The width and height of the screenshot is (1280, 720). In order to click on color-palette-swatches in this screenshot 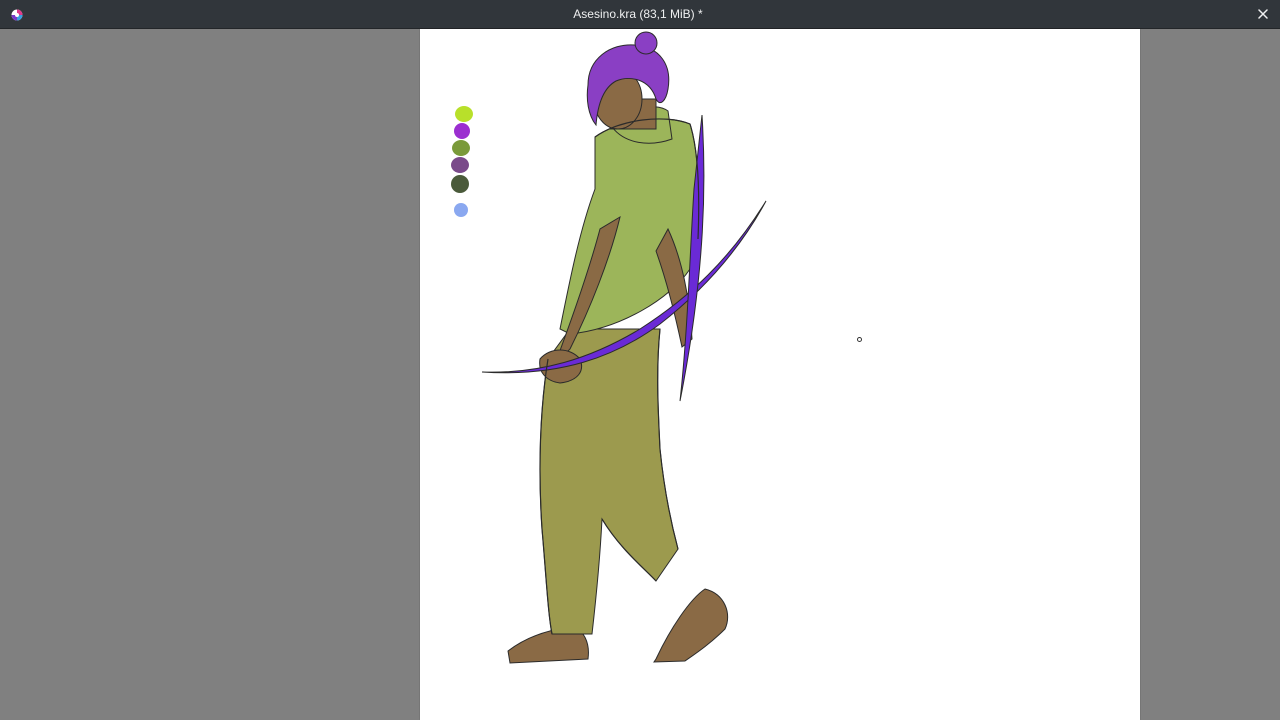, I will do `click(462, 161)`.